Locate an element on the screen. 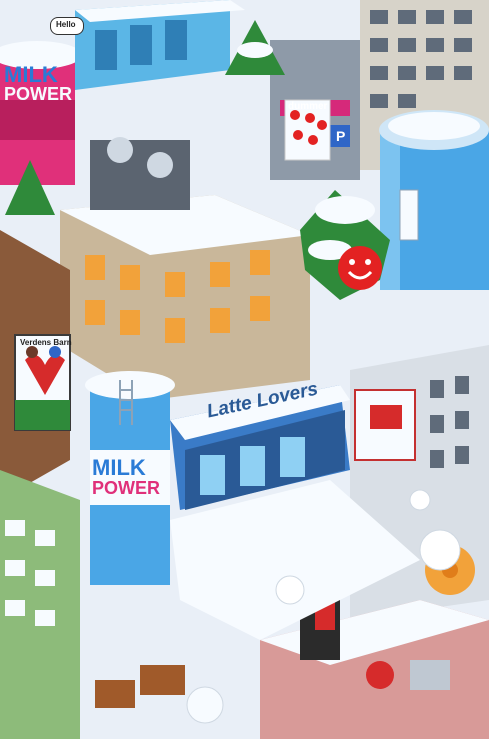 Image resolution: width=489 pixels, height=739 pixels. blue-tower-right is located at coordinates (434, 200).